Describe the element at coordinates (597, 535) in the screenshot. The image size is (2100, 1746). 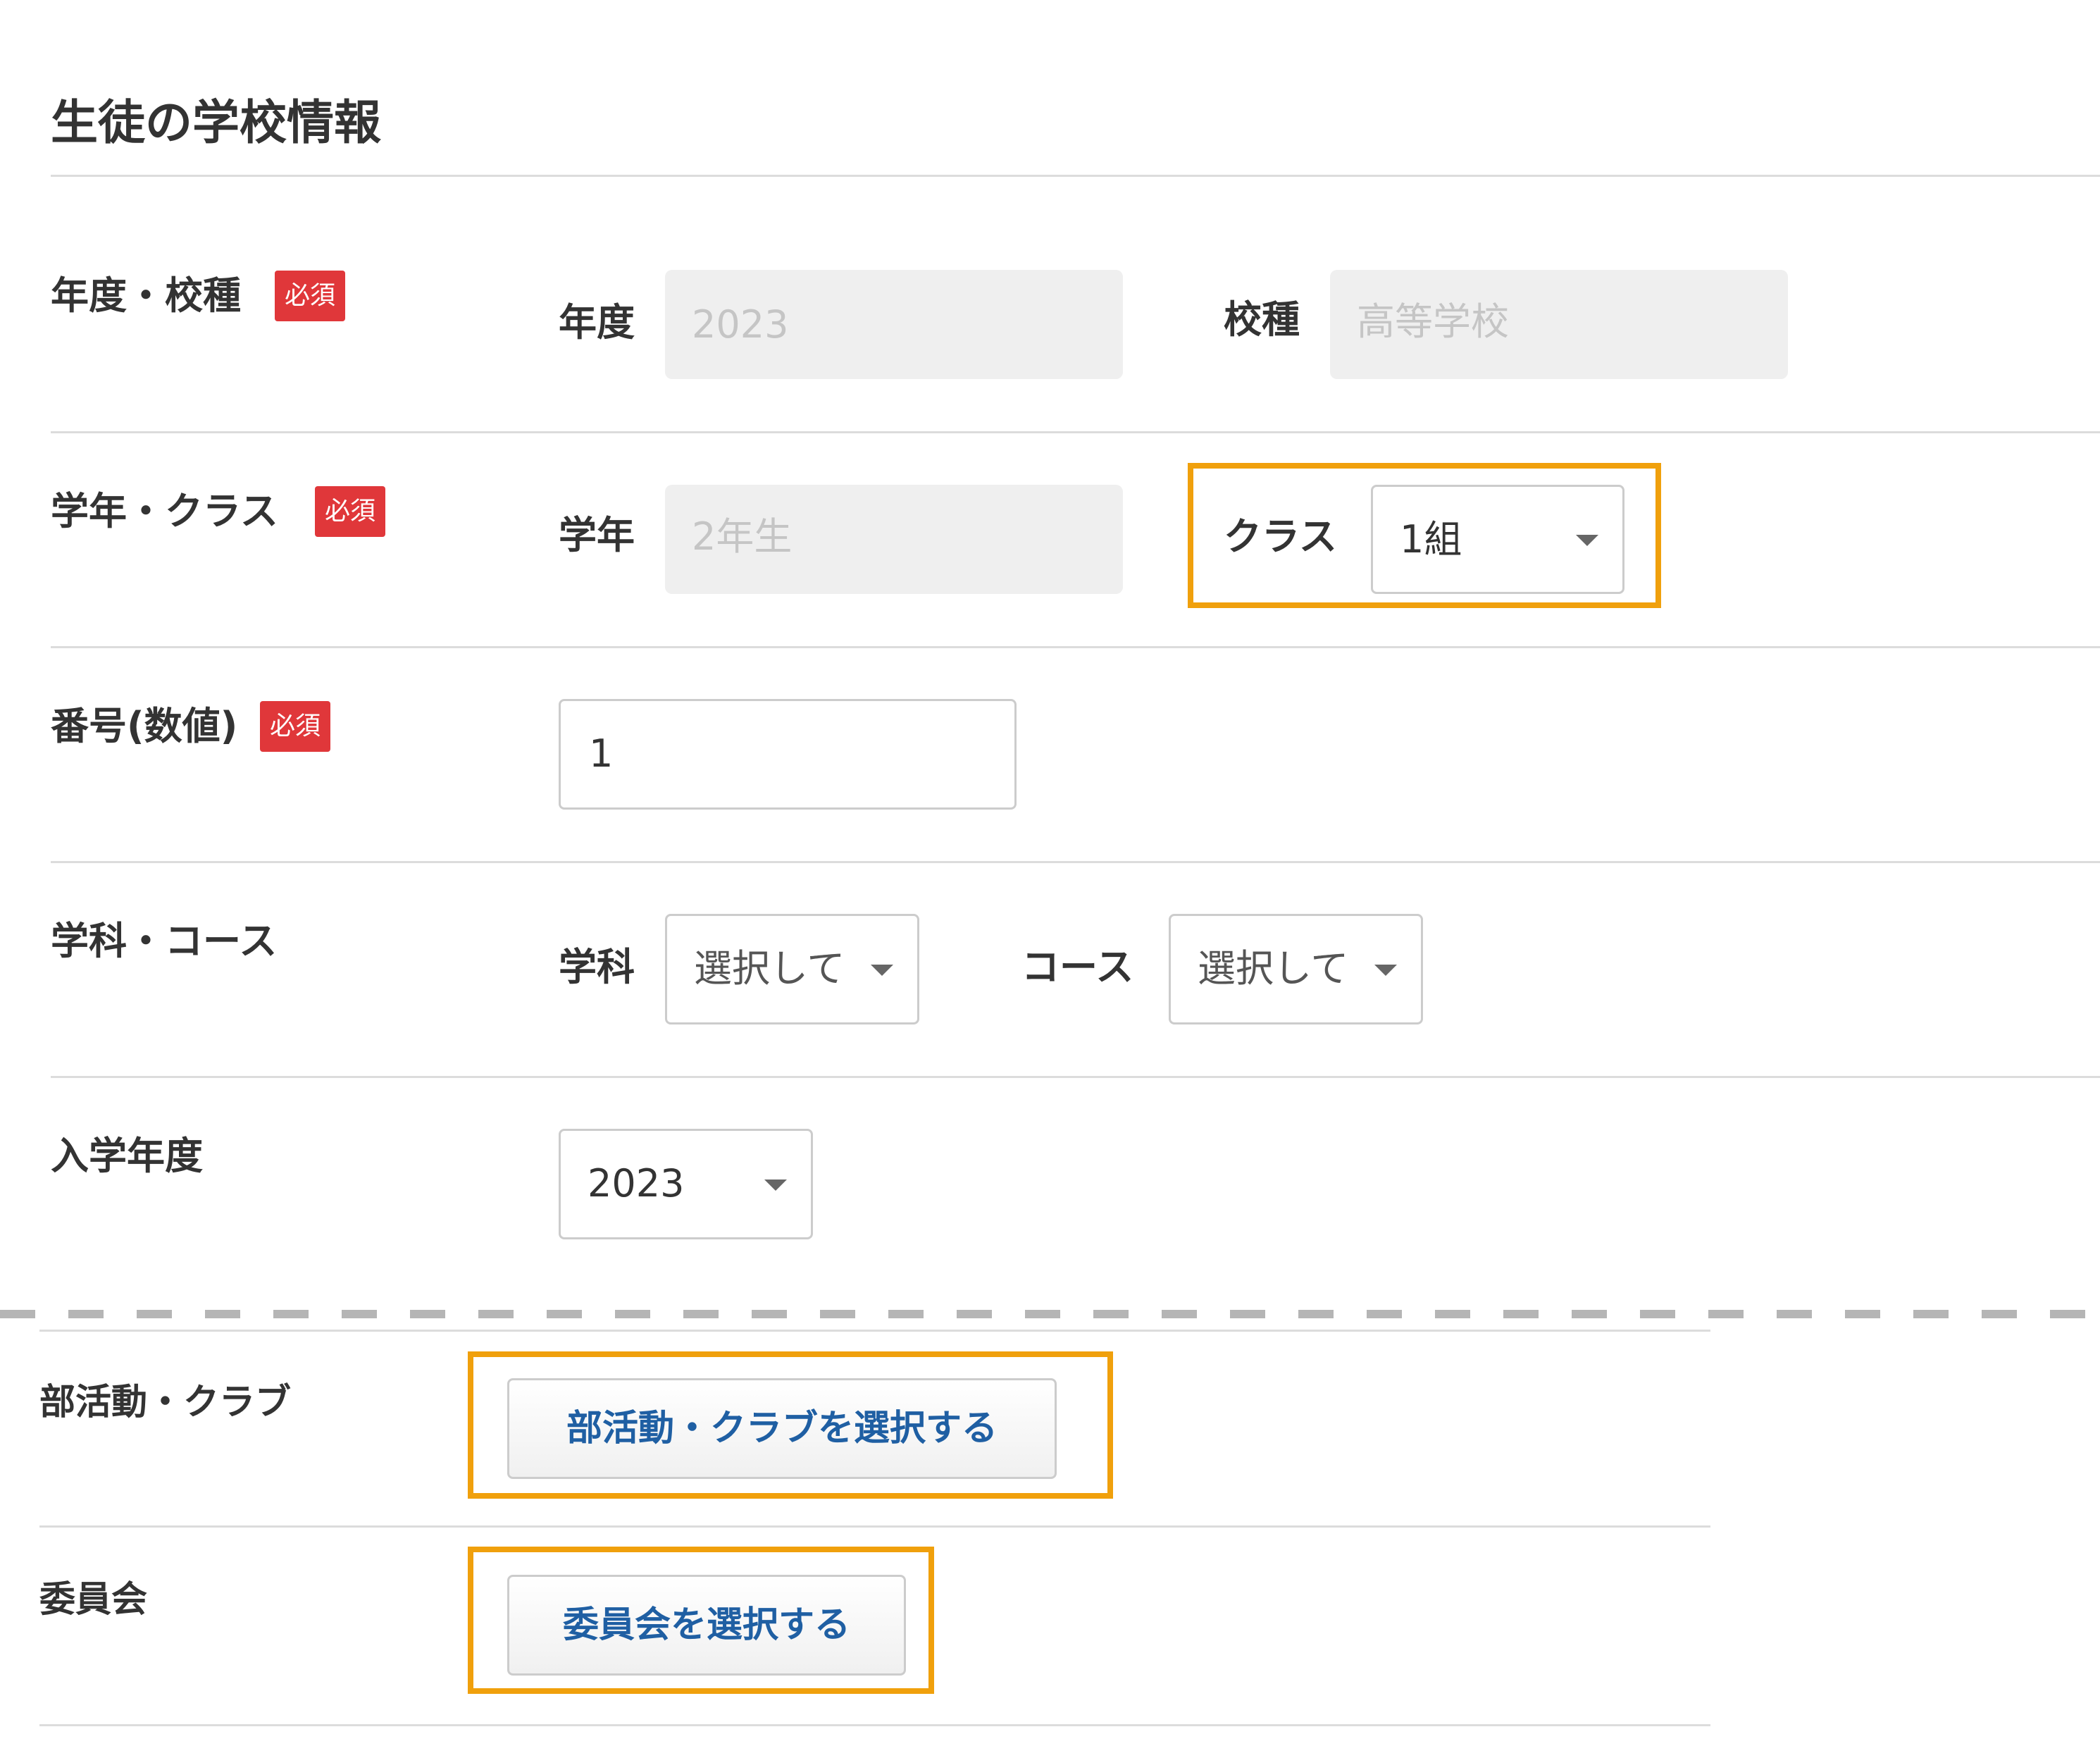
I see `field-label-grade: 学年` at that location.